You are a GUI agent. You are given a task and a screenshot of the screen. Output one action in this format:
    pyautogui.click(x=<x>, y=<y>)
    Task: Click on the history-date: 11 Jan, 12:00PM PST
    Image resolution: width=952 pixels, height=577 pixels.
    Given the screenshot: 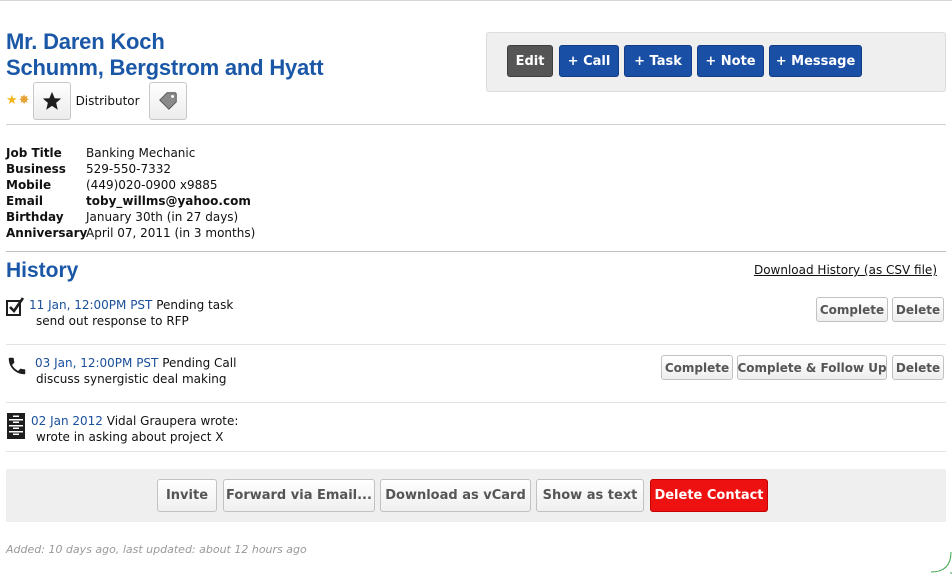 What is the action you would take?
    pyautogui.click(x=91, y=305)
    